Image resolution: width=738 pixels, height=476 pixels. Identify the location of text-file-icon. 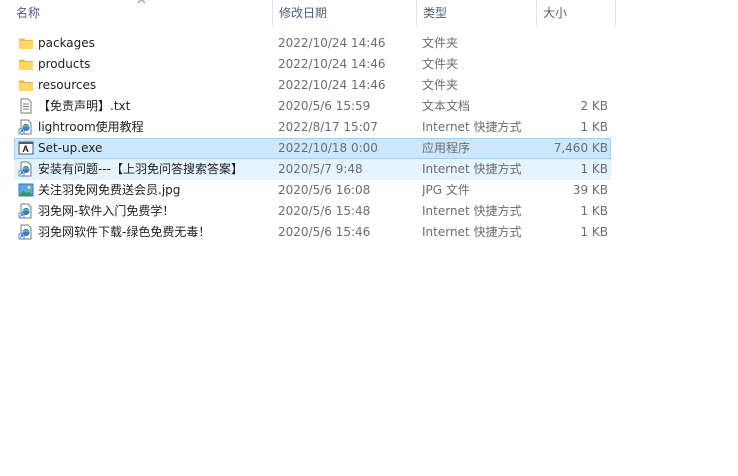
(26, 106).